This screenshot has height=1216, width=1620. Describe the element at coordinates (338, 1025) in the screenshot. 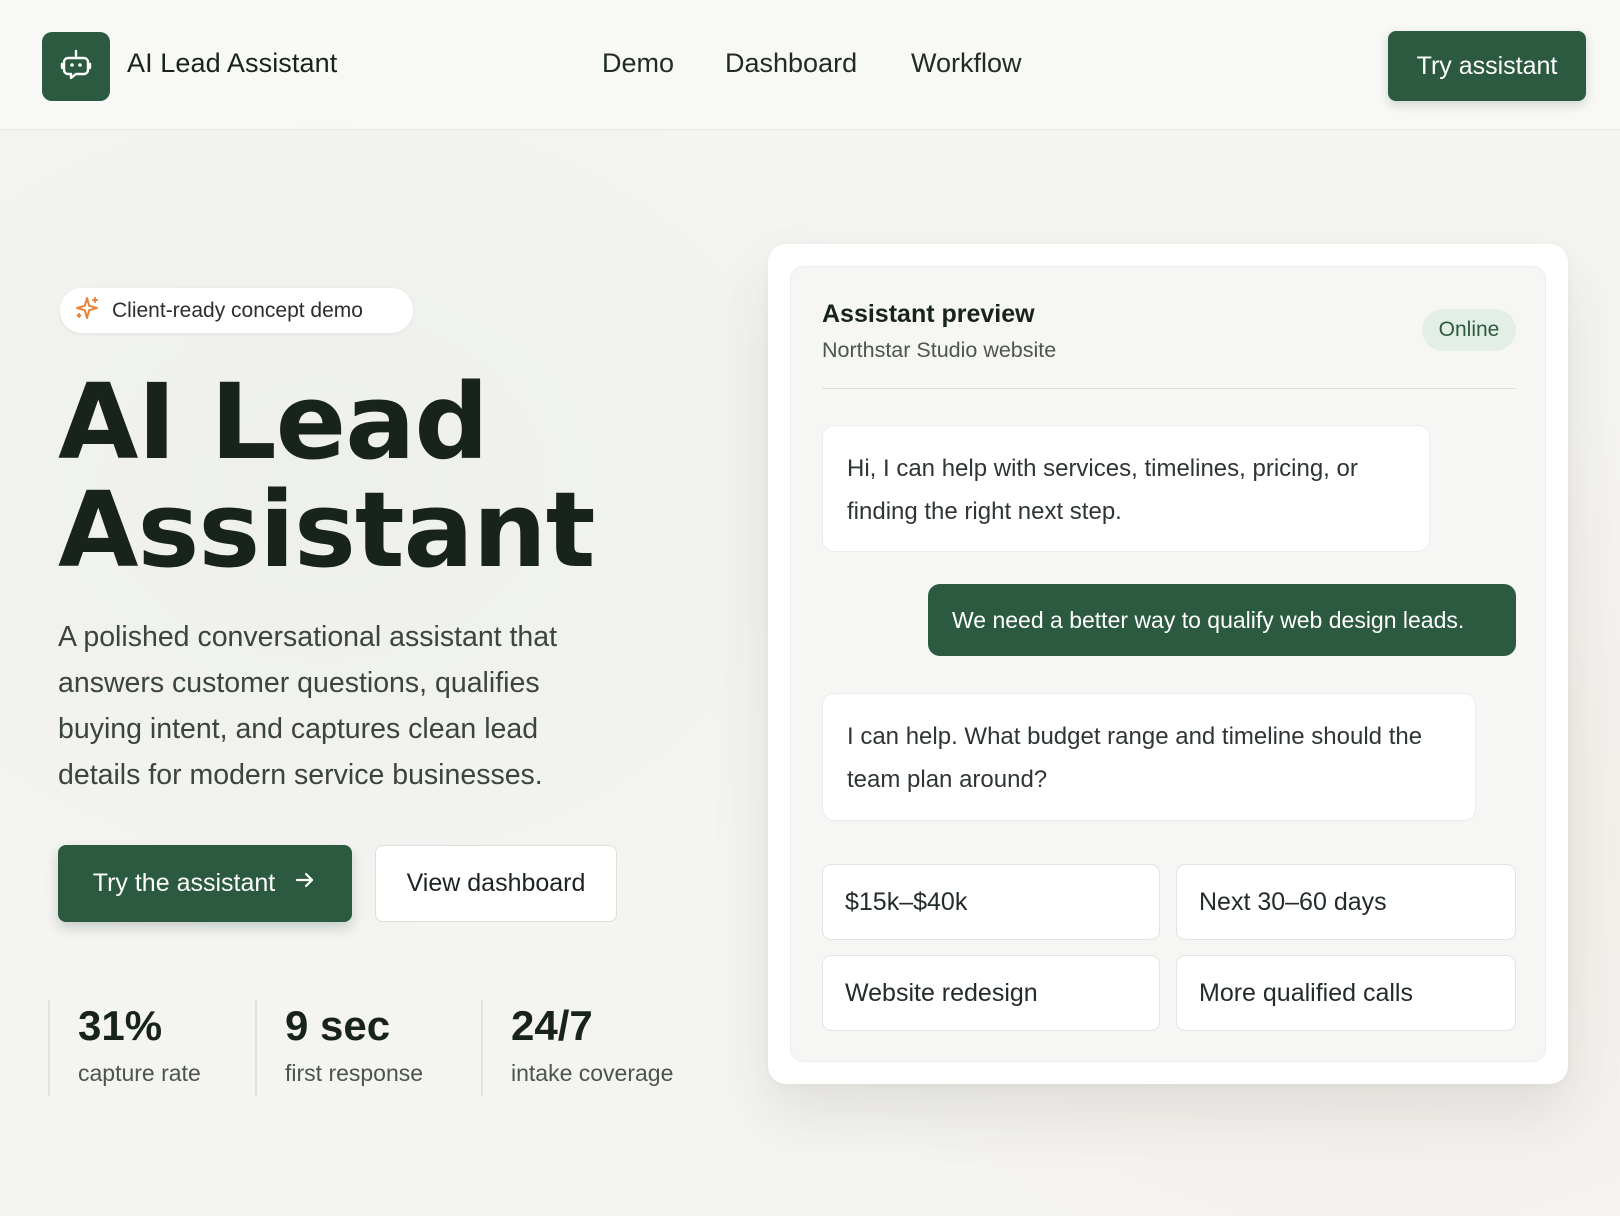

I see `stat-value: 9 sec` at that location.